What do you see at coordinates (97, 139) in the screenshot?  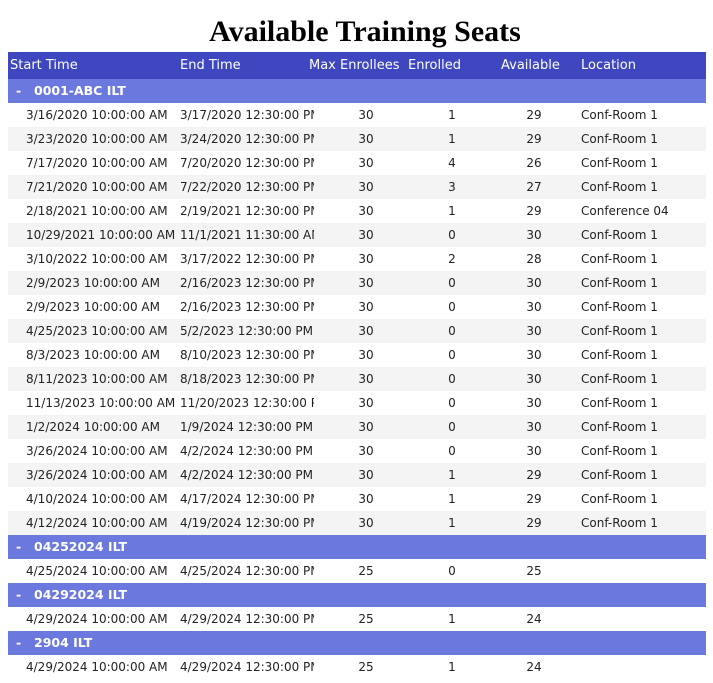 I see `cell-start-time: 3/23/2020 10:00:00 AM` at bounding box center [97, 139].